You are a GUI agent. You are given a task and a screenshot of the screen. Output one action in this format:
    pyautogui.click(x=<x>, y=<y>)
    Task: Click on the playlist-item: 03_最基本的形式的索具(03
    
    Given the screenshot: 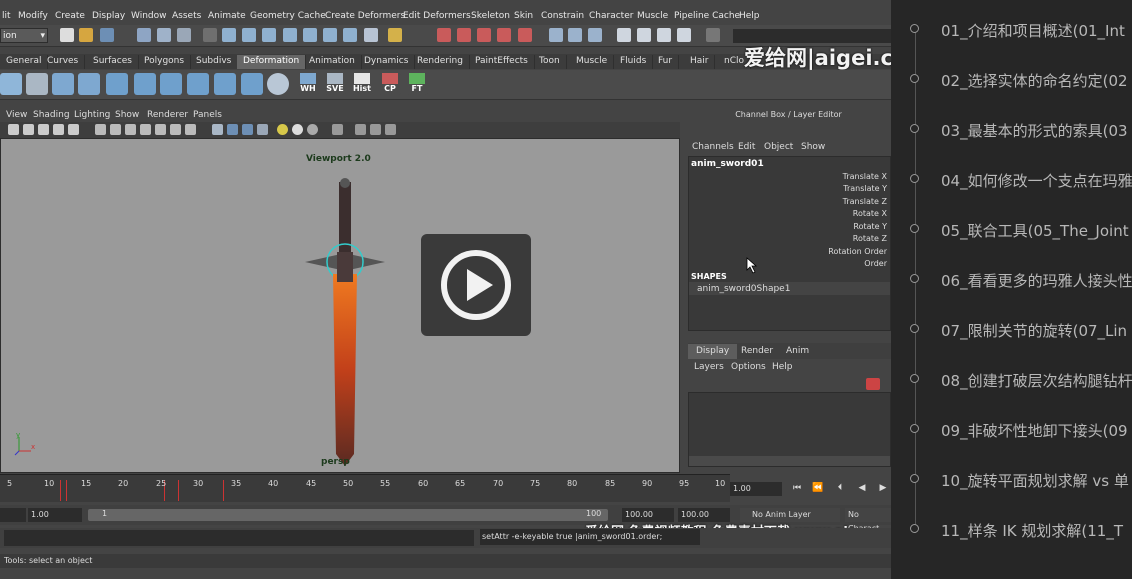 What is the action you would take?
    pyautogui.click(x=1014, y=130)
    